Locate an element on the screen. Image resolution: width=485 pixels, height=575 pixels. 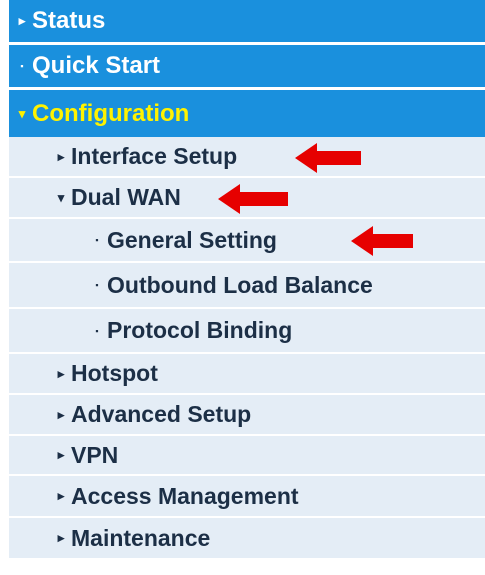
submenu-item-general-setting: ▪ General Setting is located at coordinates (247, 241).